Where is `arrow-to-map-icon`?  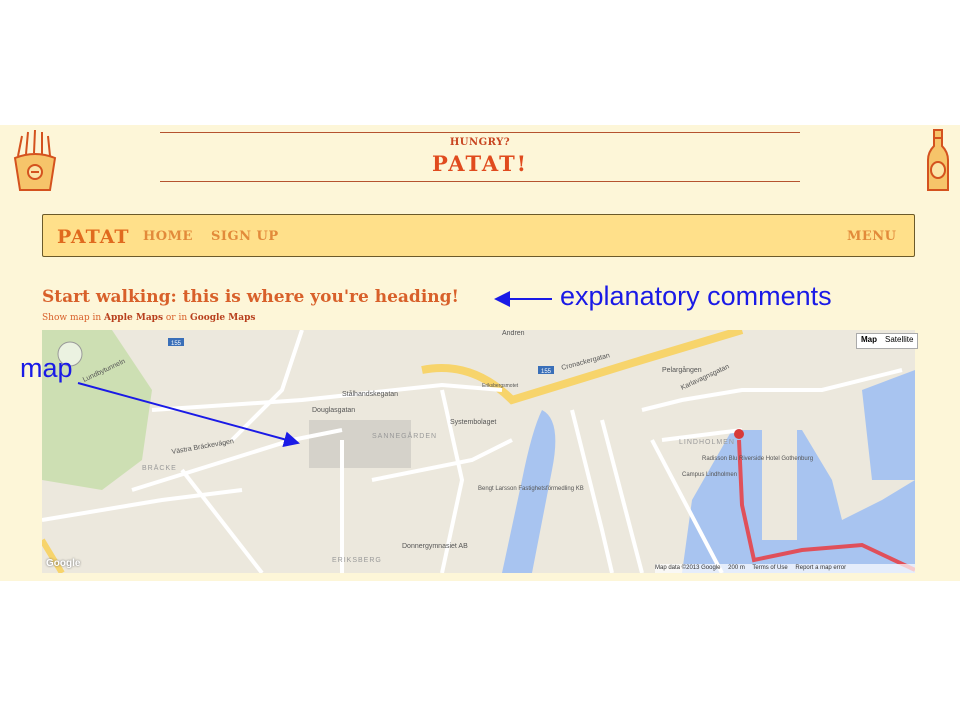 arrow-to-map-icon is located at coordinates (188, 415).